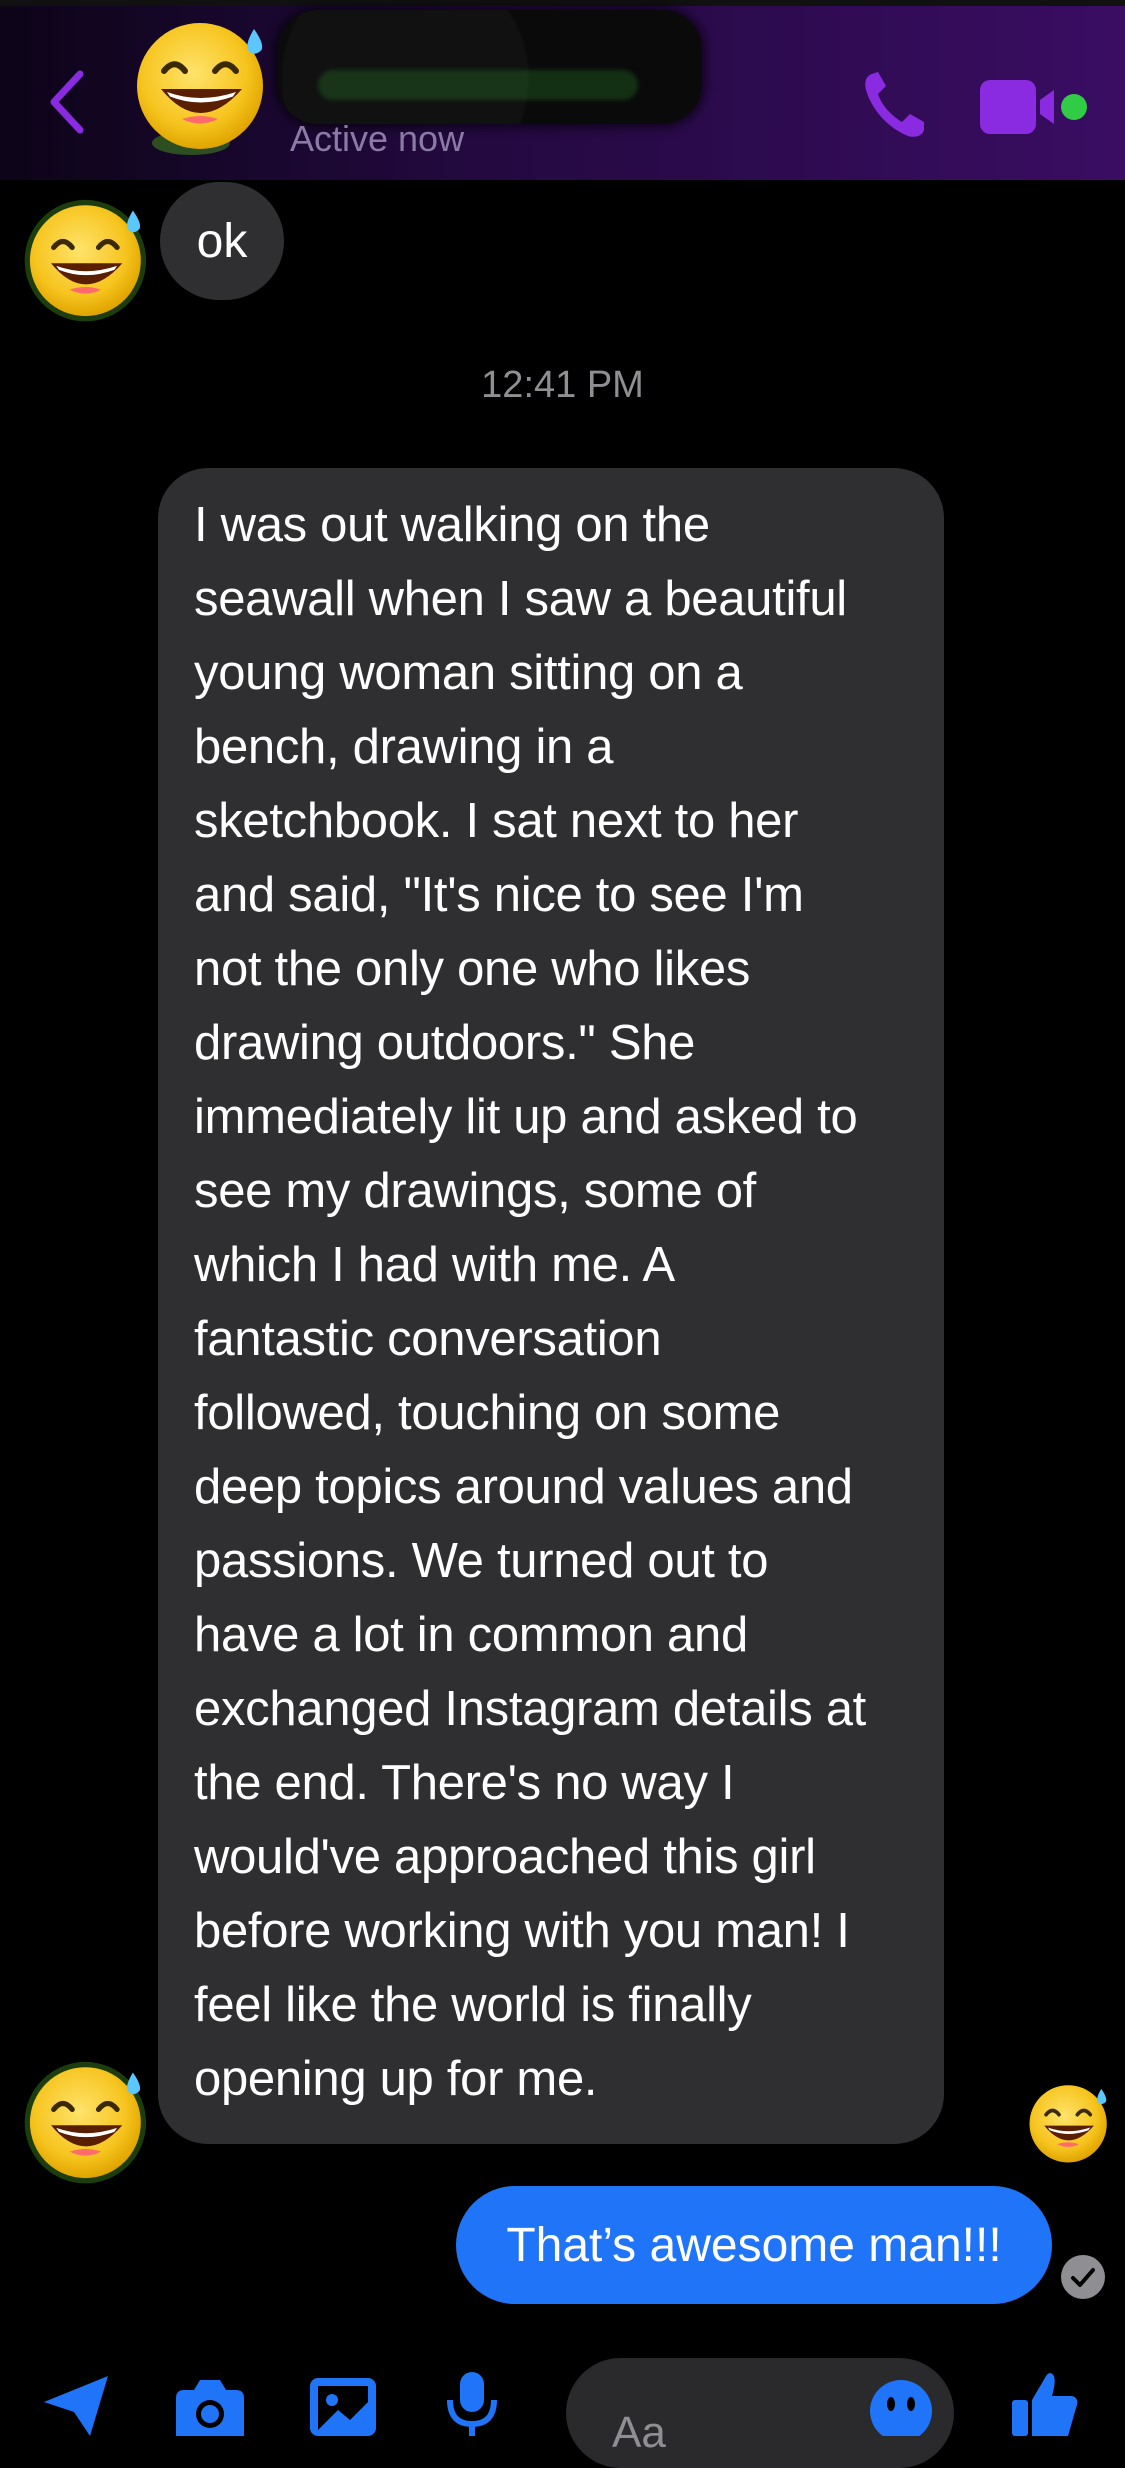 The height and width of the screenshot is (2468, 1125). Describe the element at coordinates (428, 1339) in the screenshot. I see `message-text-line: fantastic conversation` at that location.